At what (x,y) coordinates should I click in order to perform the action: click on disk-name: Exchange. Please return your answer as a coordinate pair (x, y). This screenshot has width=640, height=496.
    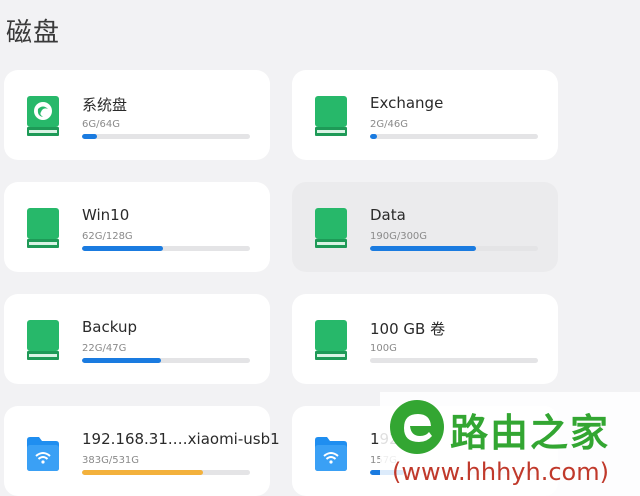
    Looking at the image, I should click on (407, 103).